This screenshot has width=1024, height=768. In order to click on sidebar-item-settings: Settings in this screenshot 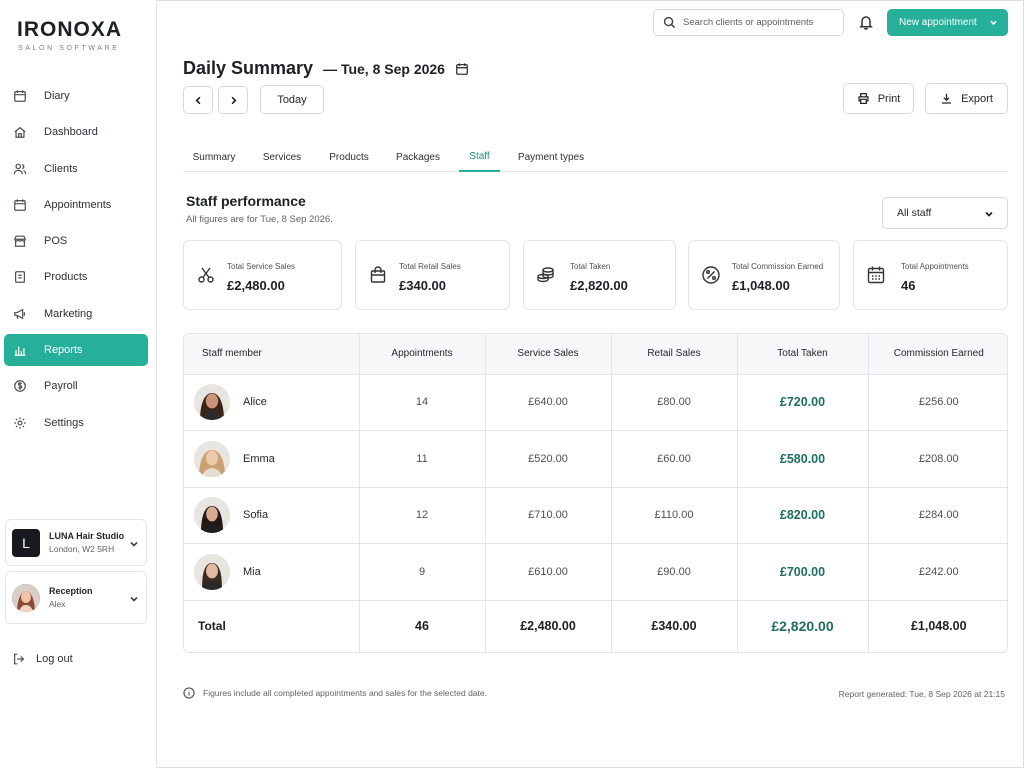, I will do `click(76, 423)`.